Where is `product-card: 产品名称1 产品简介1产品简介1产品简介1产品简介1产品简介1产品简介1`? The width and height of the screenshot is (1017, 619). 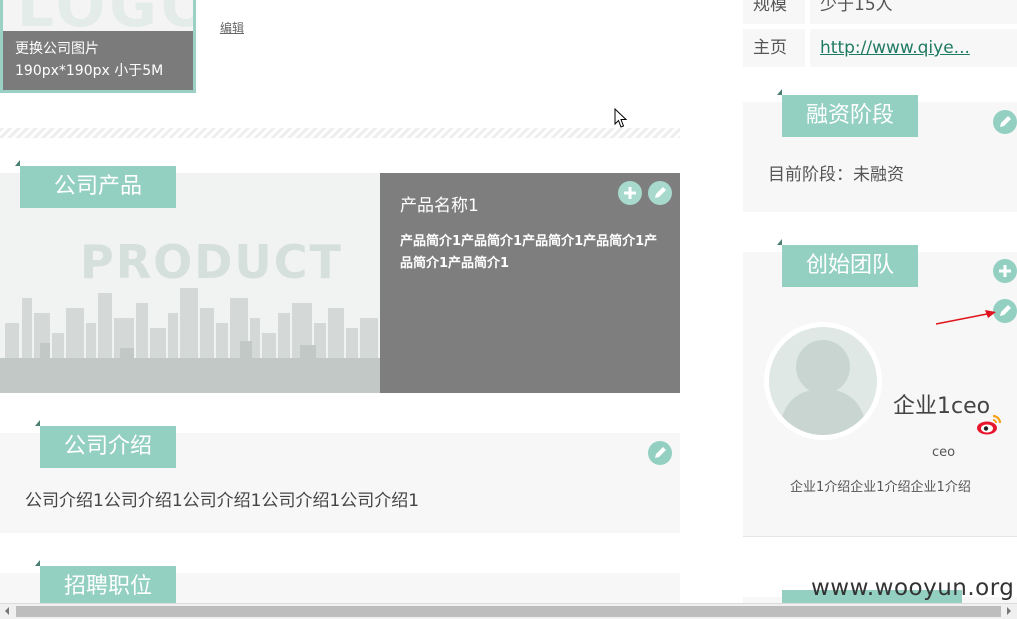
product-card: 产品名称1 产品简介1产品简介1产品简介1产品简介1产品简介1产品简介1 is located at coordinates (530, 283).